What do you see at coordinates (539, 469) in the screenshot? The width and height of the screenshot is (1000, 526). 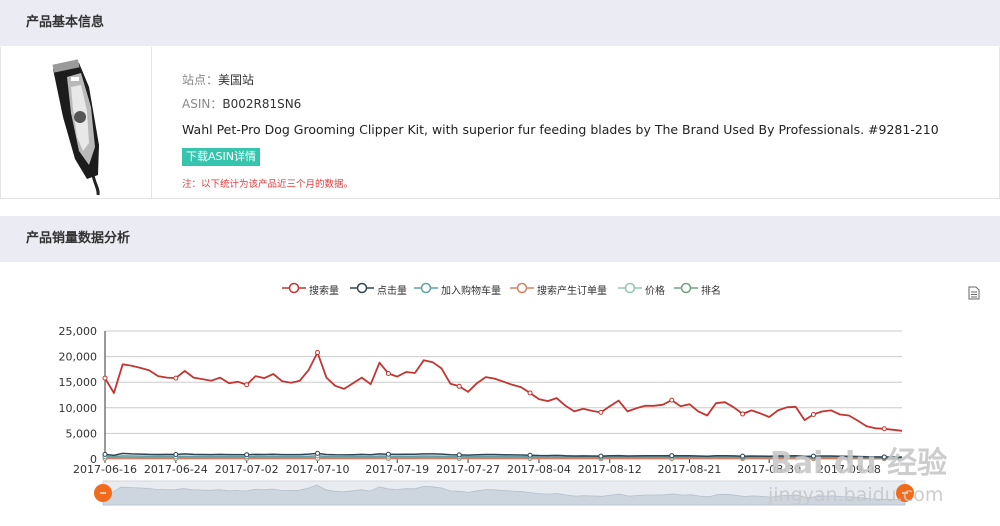 I see `x-tick-label: 2017-08-04` at bounding box center [539, 469].